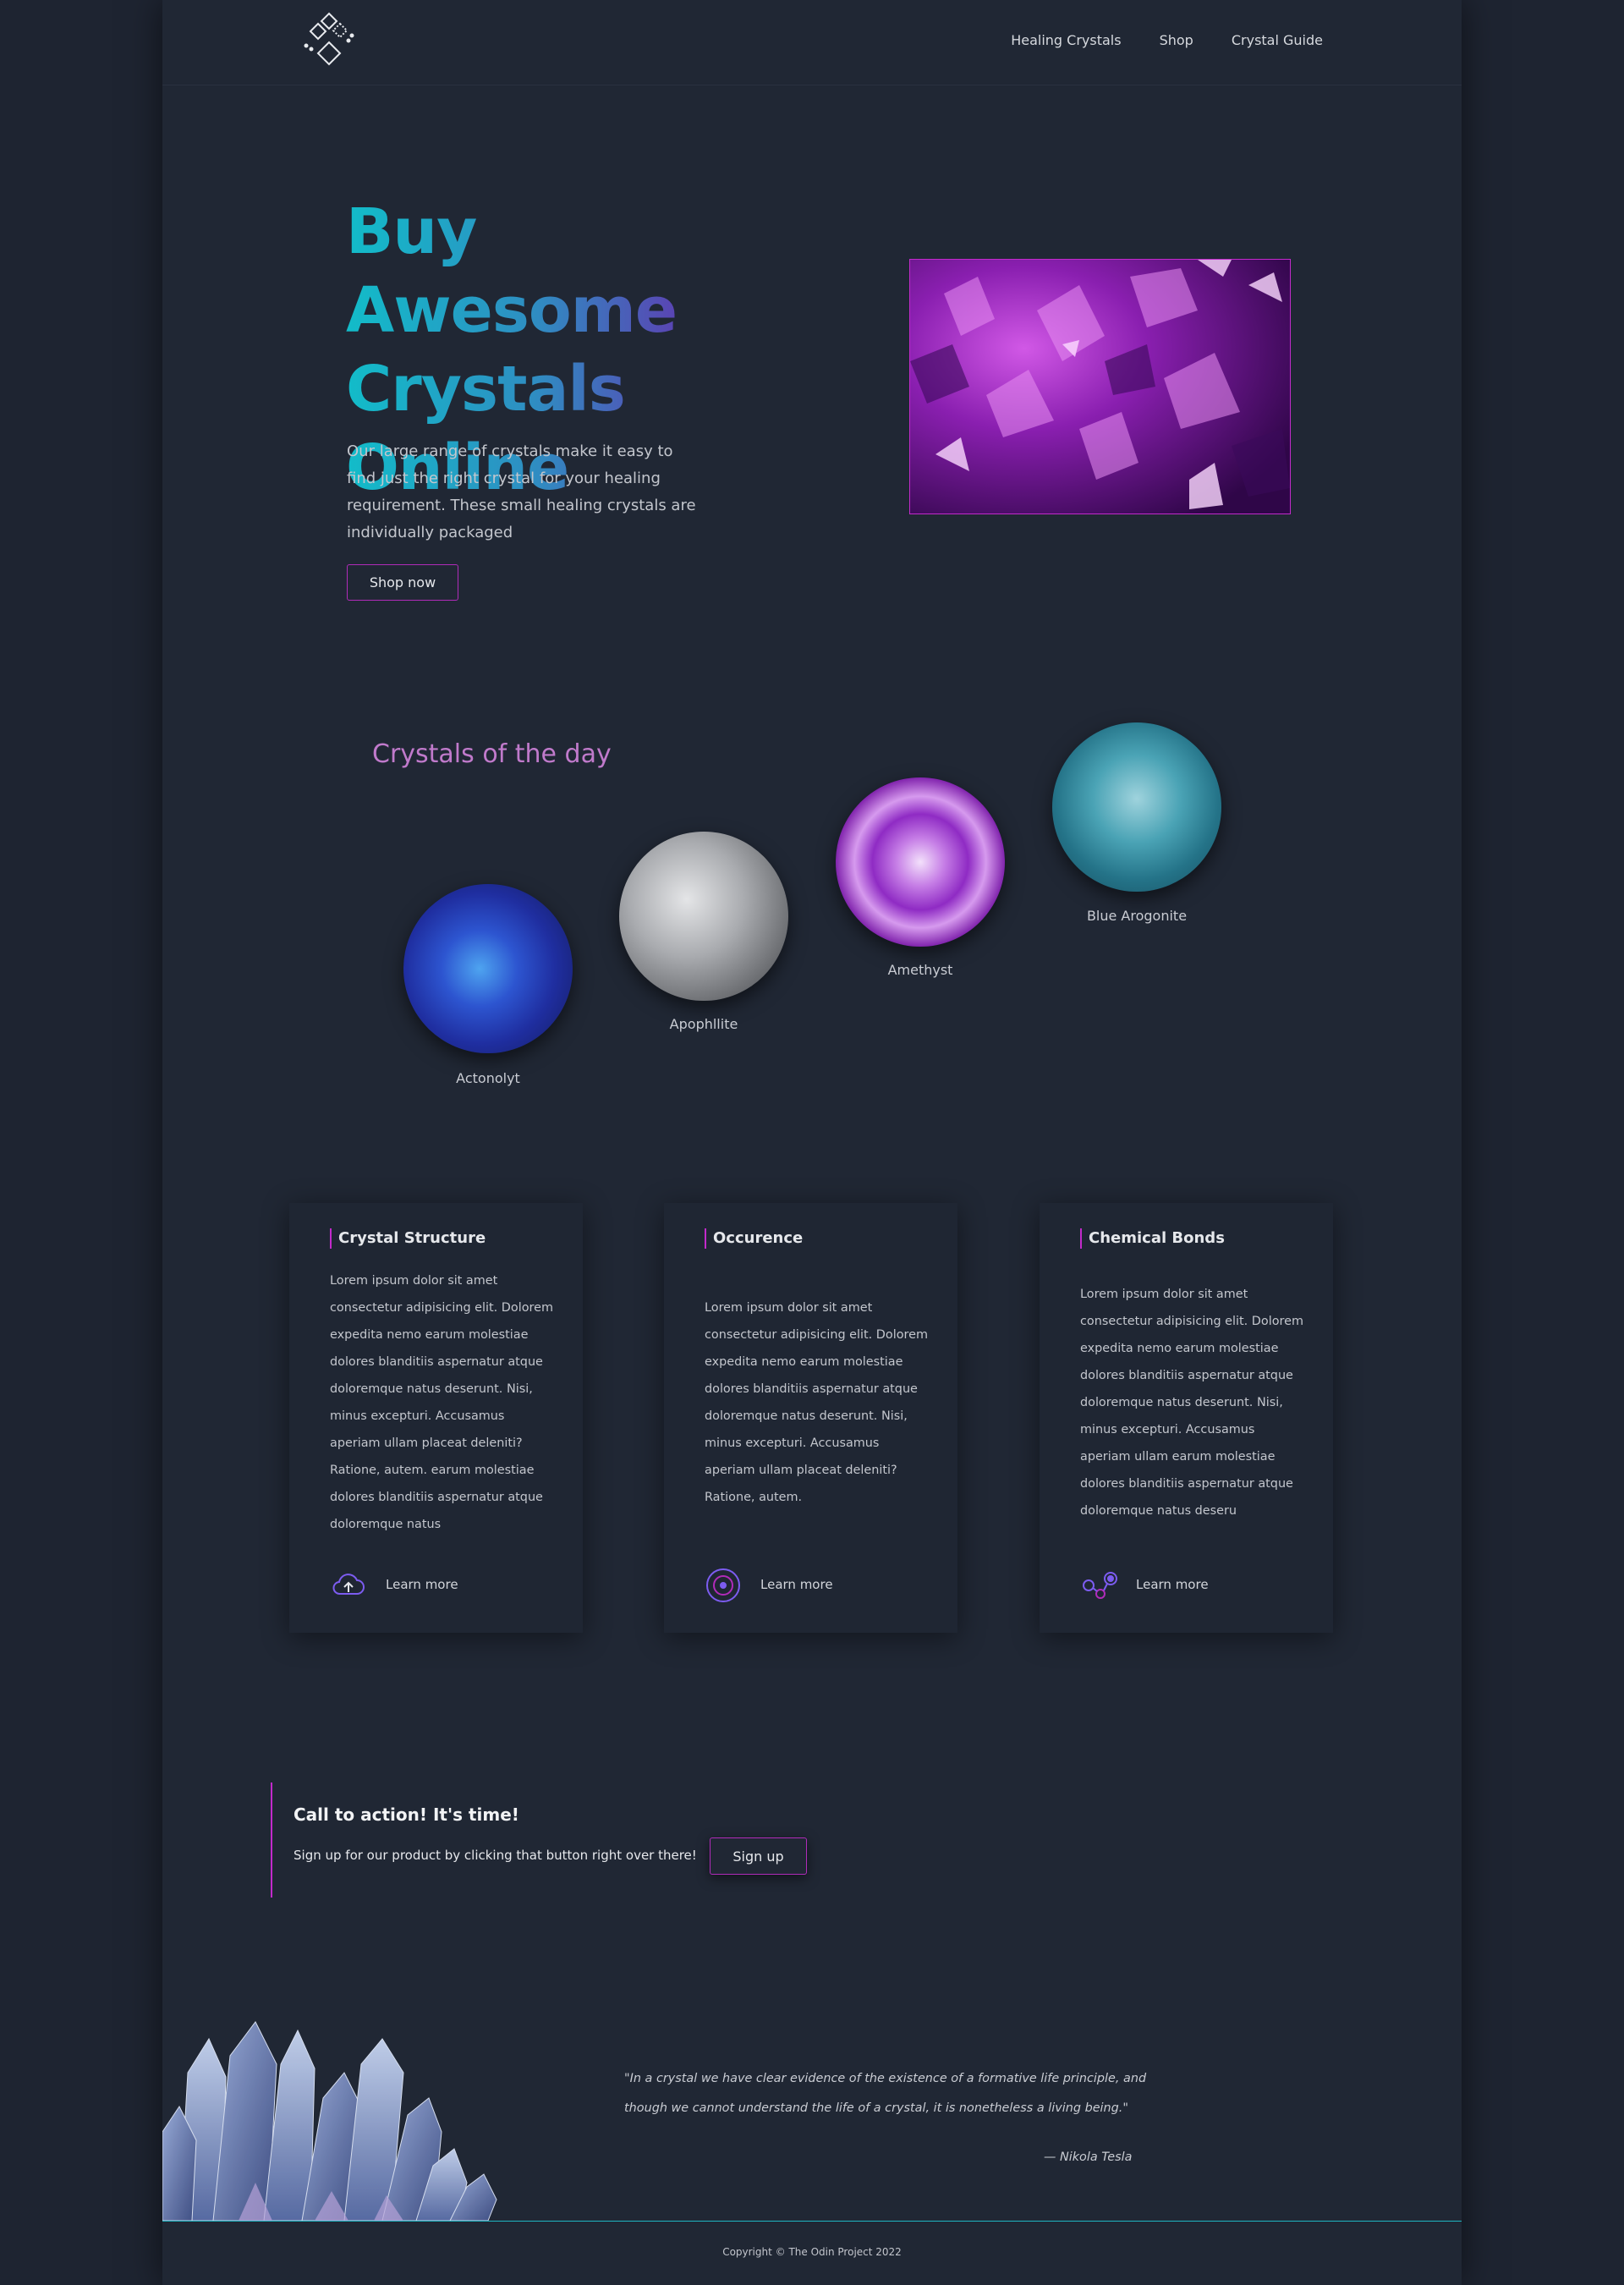 Image resolution: width=1624 pixels, height=2285 pixels. Describe the element at coordinates (488, 969) in the screenshot. I see `crystal-image-actonolyt` at that location.